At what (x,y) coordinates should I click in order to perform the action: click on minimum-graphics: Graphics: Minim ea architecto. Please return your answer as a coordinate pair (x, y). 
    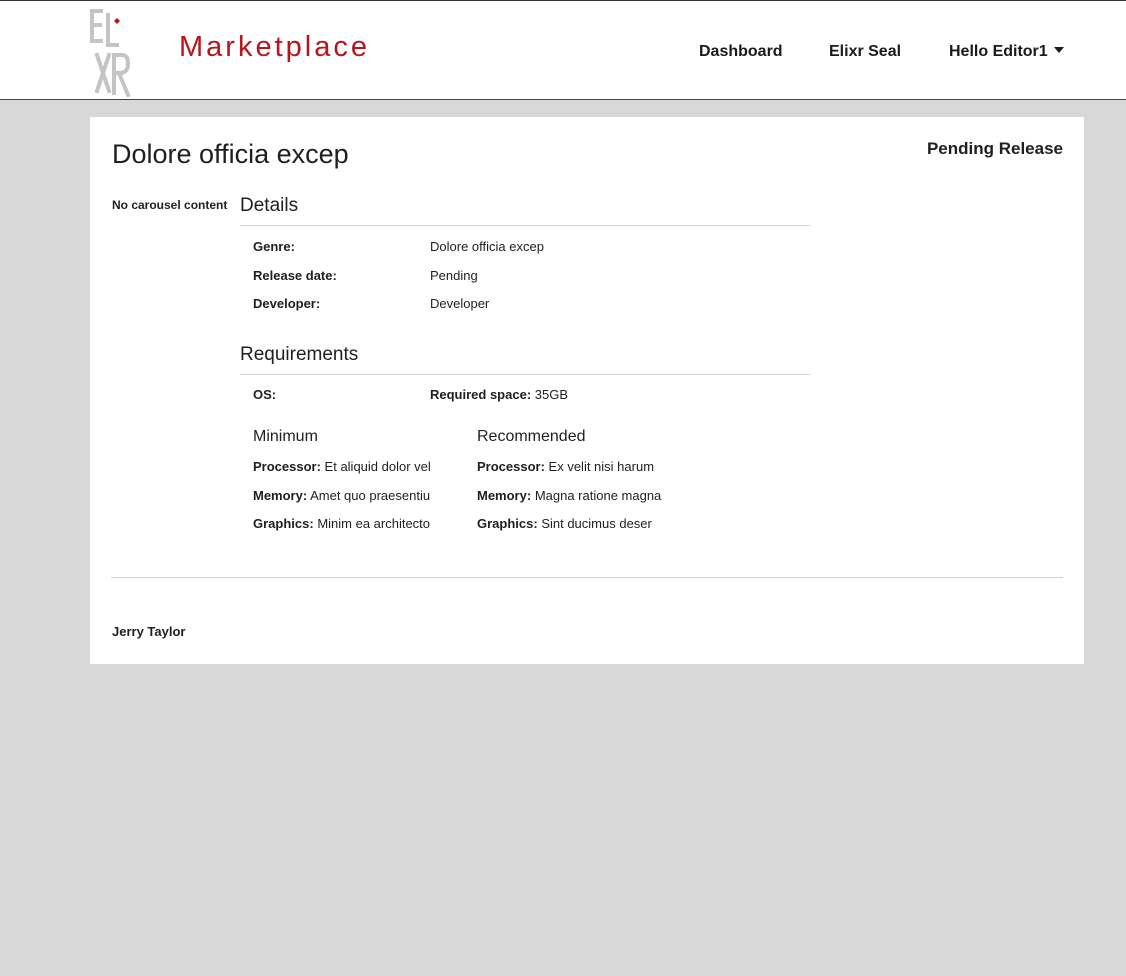
    Looking at the image, I should click on (341, 523).